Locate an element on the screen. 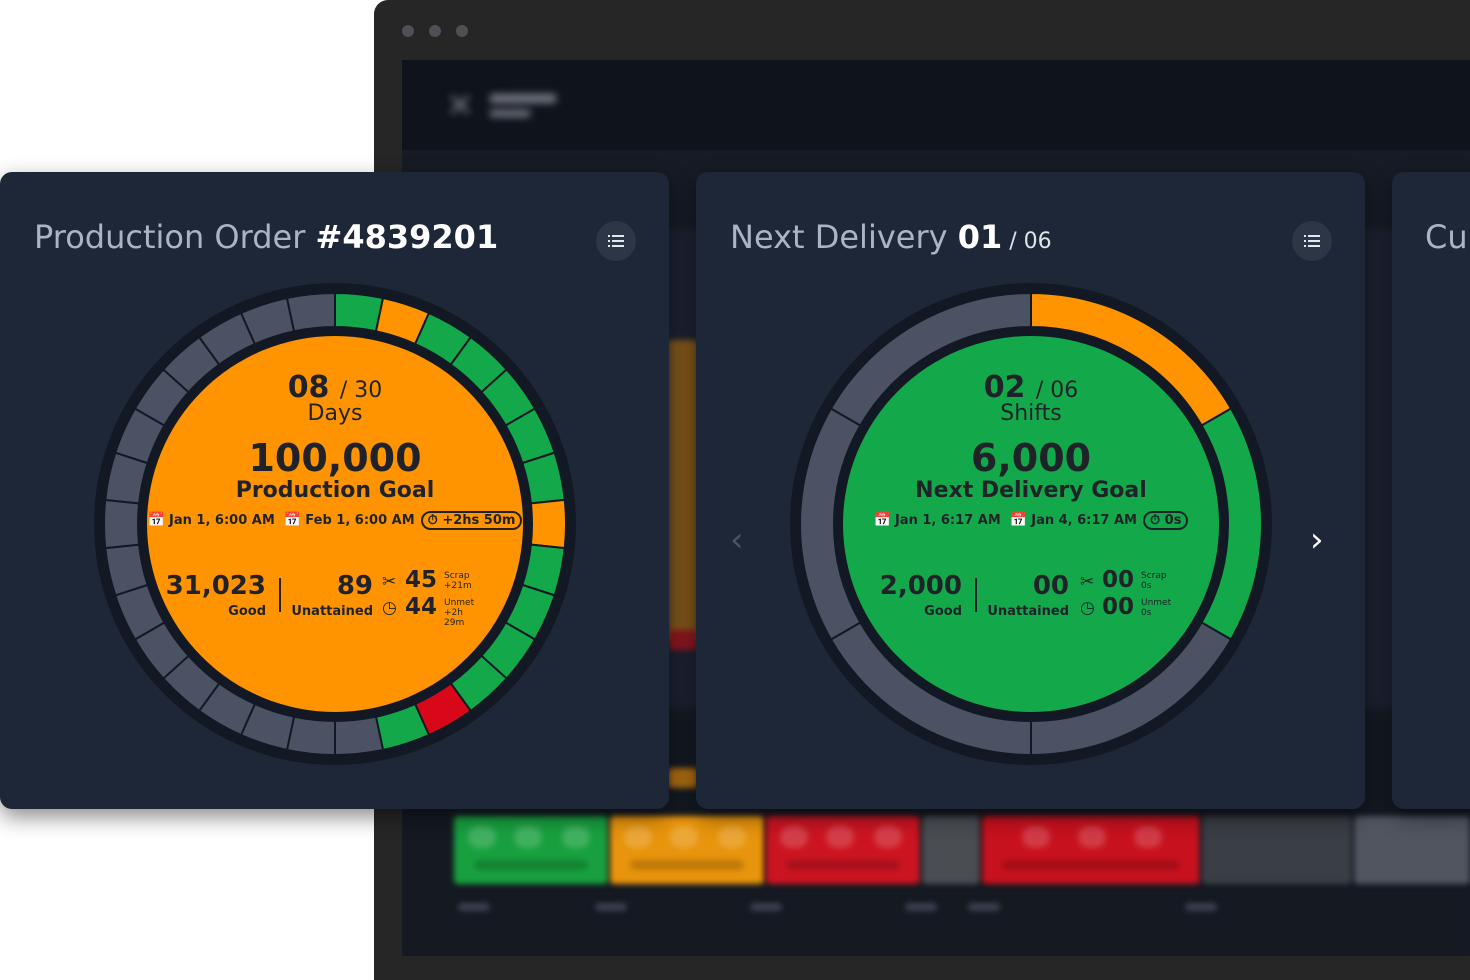 This screenshot has height=980, width=1470. delay-badge: ⏱ 0s is located at coordinates (1166, 520).